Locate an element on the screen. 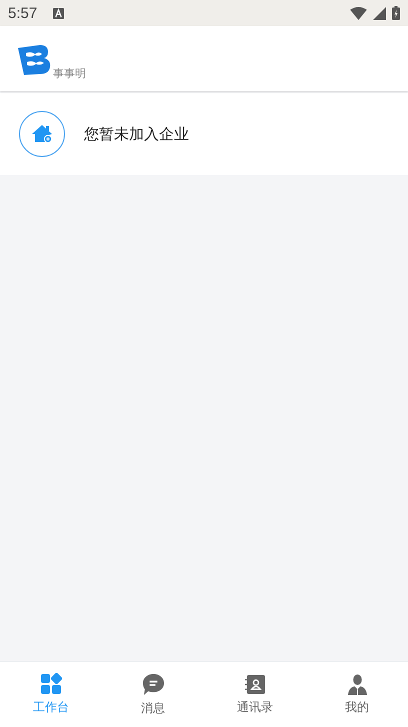  battery-icon is located at coordinates (396, 13).